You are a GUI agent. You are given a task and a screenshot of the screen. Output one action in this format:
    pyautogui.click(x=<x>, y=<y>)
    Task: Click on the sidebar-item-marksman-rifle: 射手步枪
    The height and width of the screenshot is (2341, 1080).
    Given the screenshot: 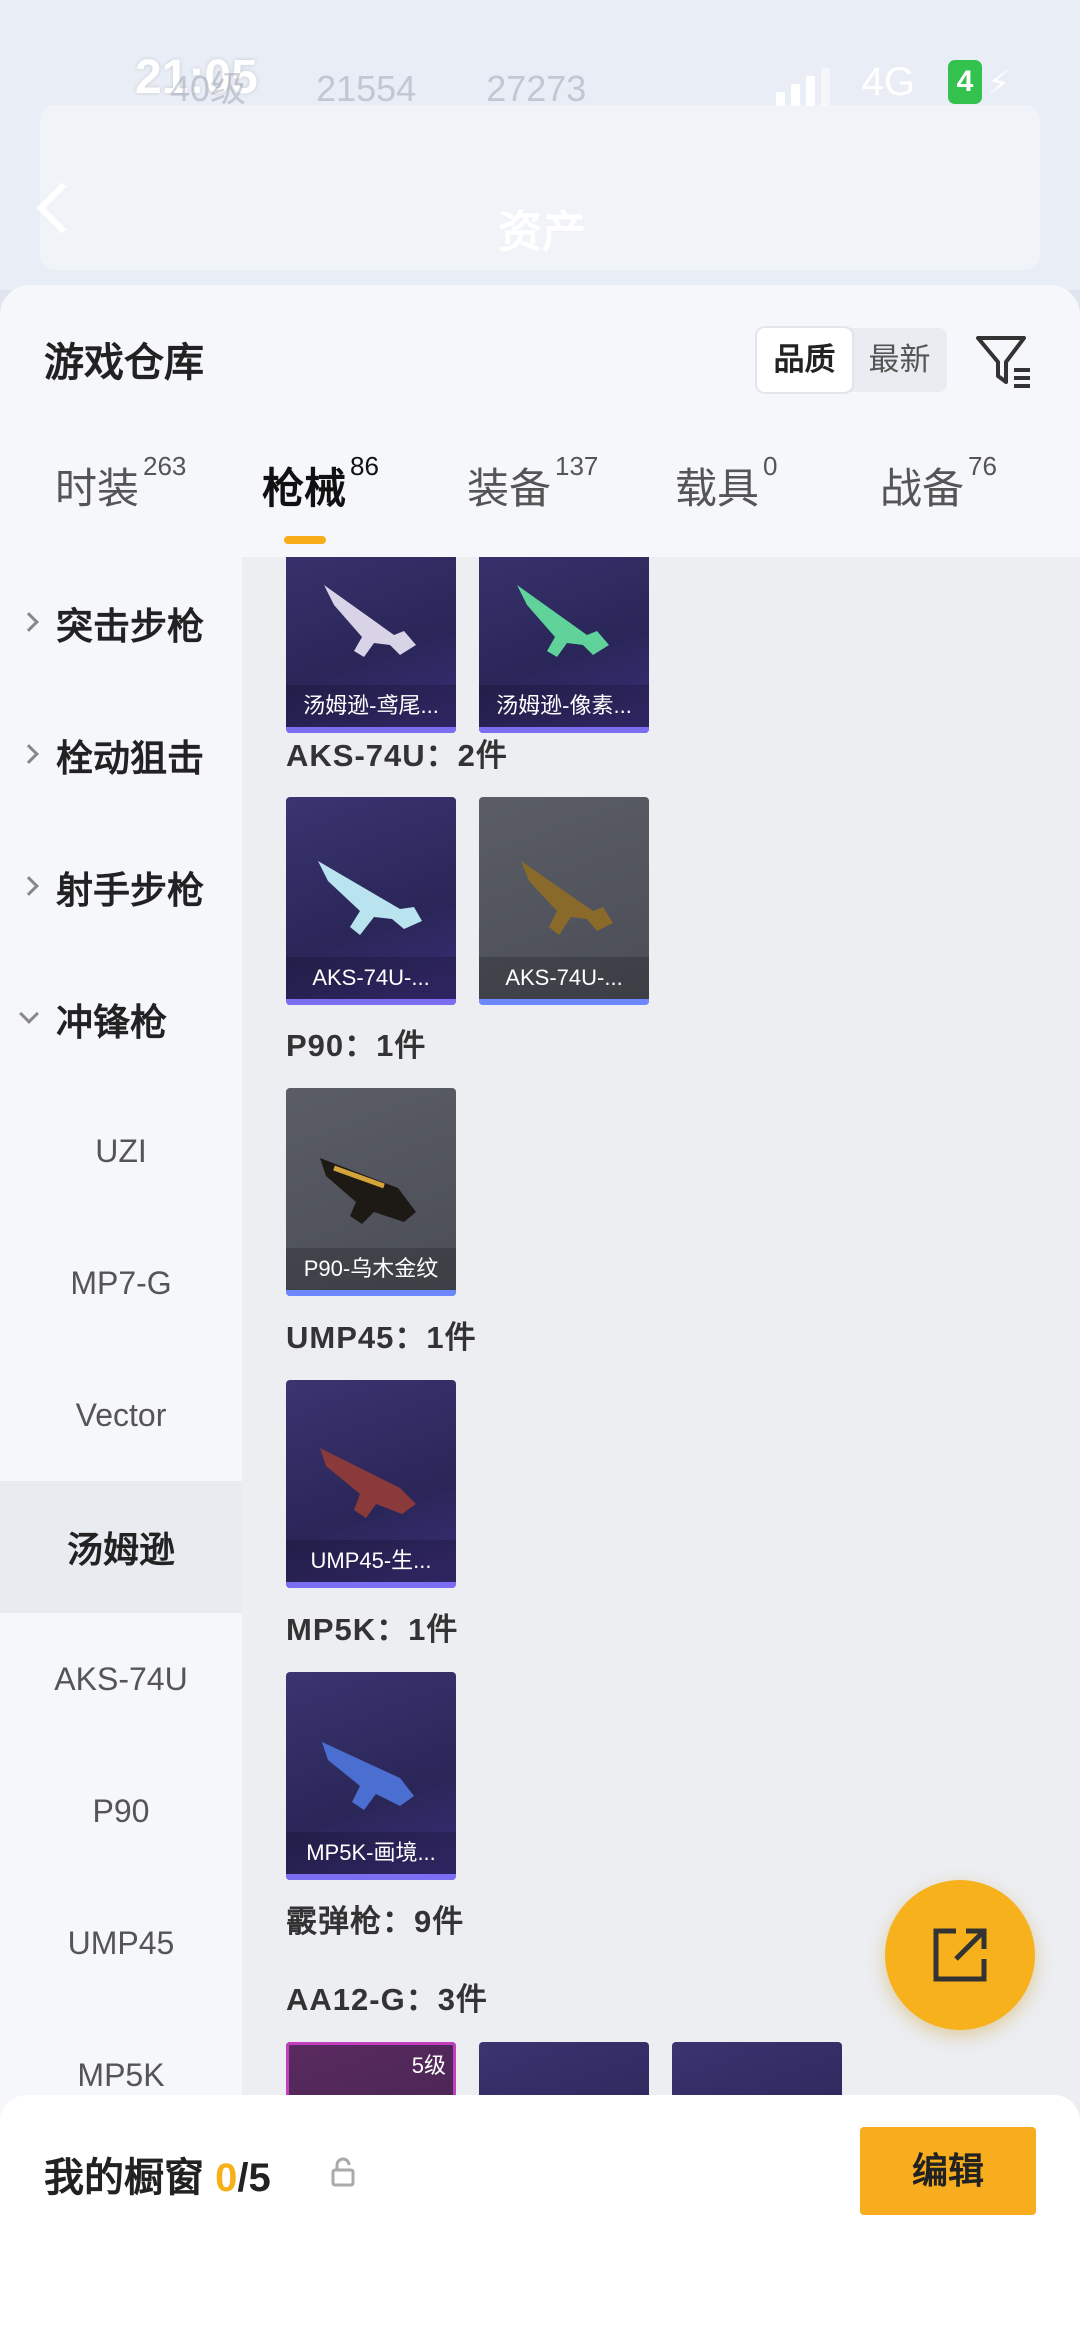 What is the action you would take?
    pyautogui.click(x=121, y=887)
    